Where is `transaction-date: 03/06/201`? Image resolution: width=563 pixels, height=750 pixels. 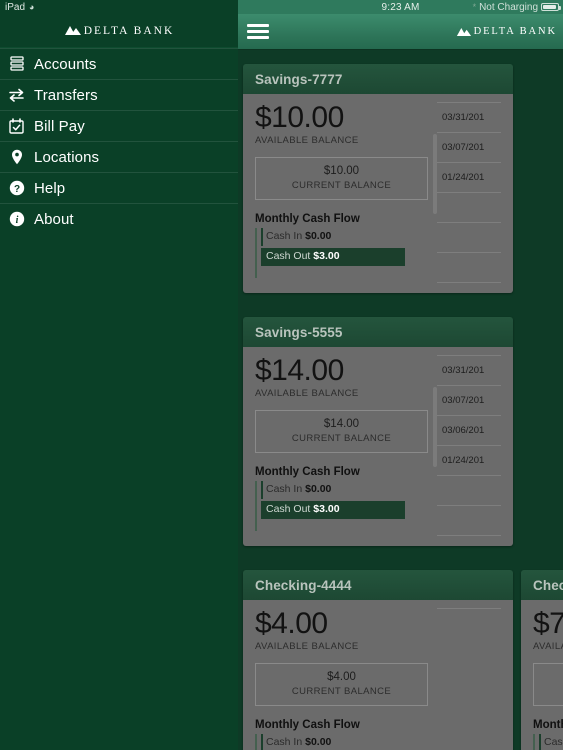 transaction-date: 03/06/201 is located at coordinates (463, 430).